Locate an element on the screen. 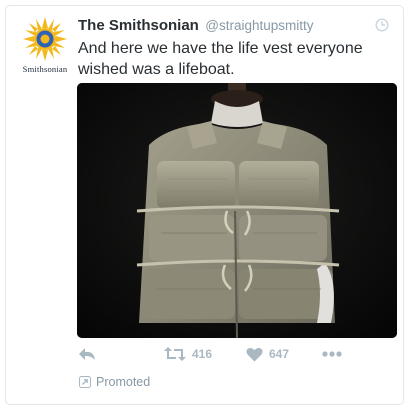  clock-icon is located at coordinates (382, 25).